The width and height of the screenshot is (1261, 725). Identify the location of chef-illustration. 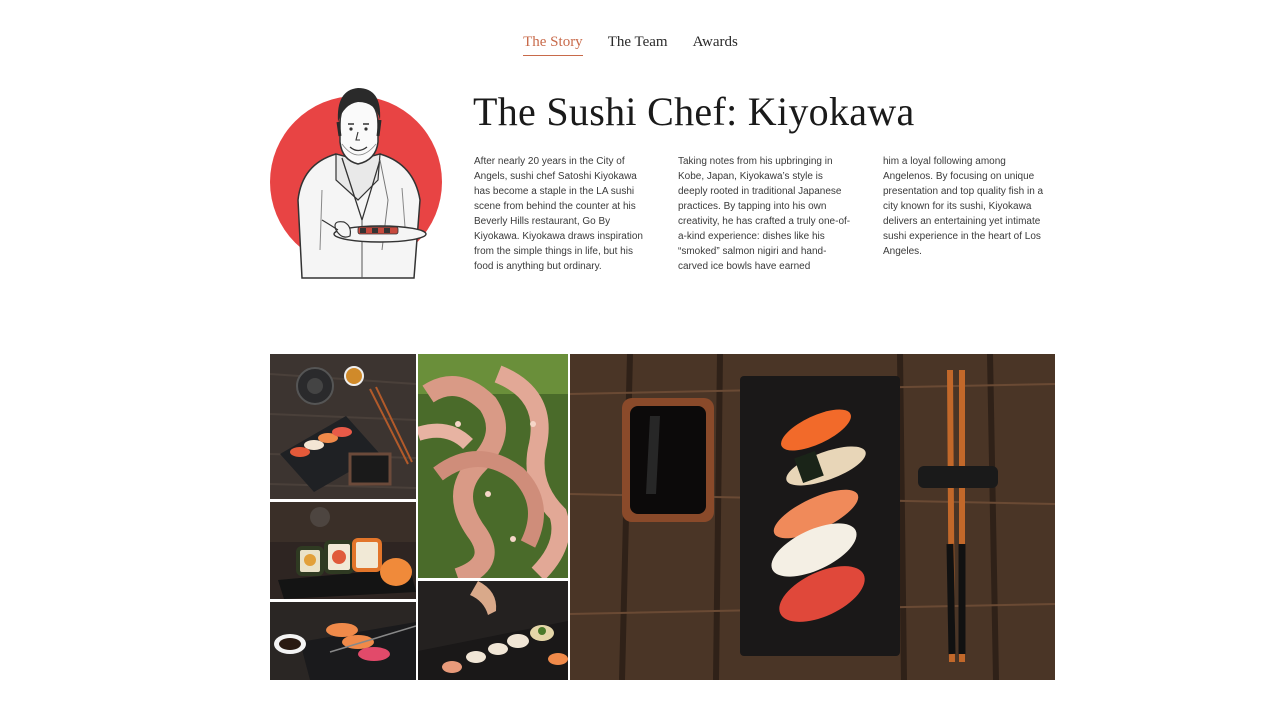
(357, 180).